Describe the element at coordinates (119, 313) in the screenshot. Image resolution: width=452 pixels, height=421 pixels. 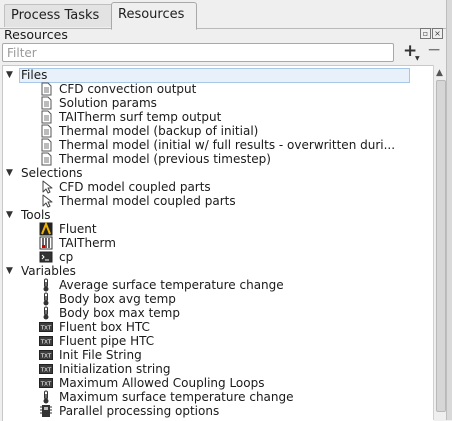
I see `item-label: Body box max temp` at that location.